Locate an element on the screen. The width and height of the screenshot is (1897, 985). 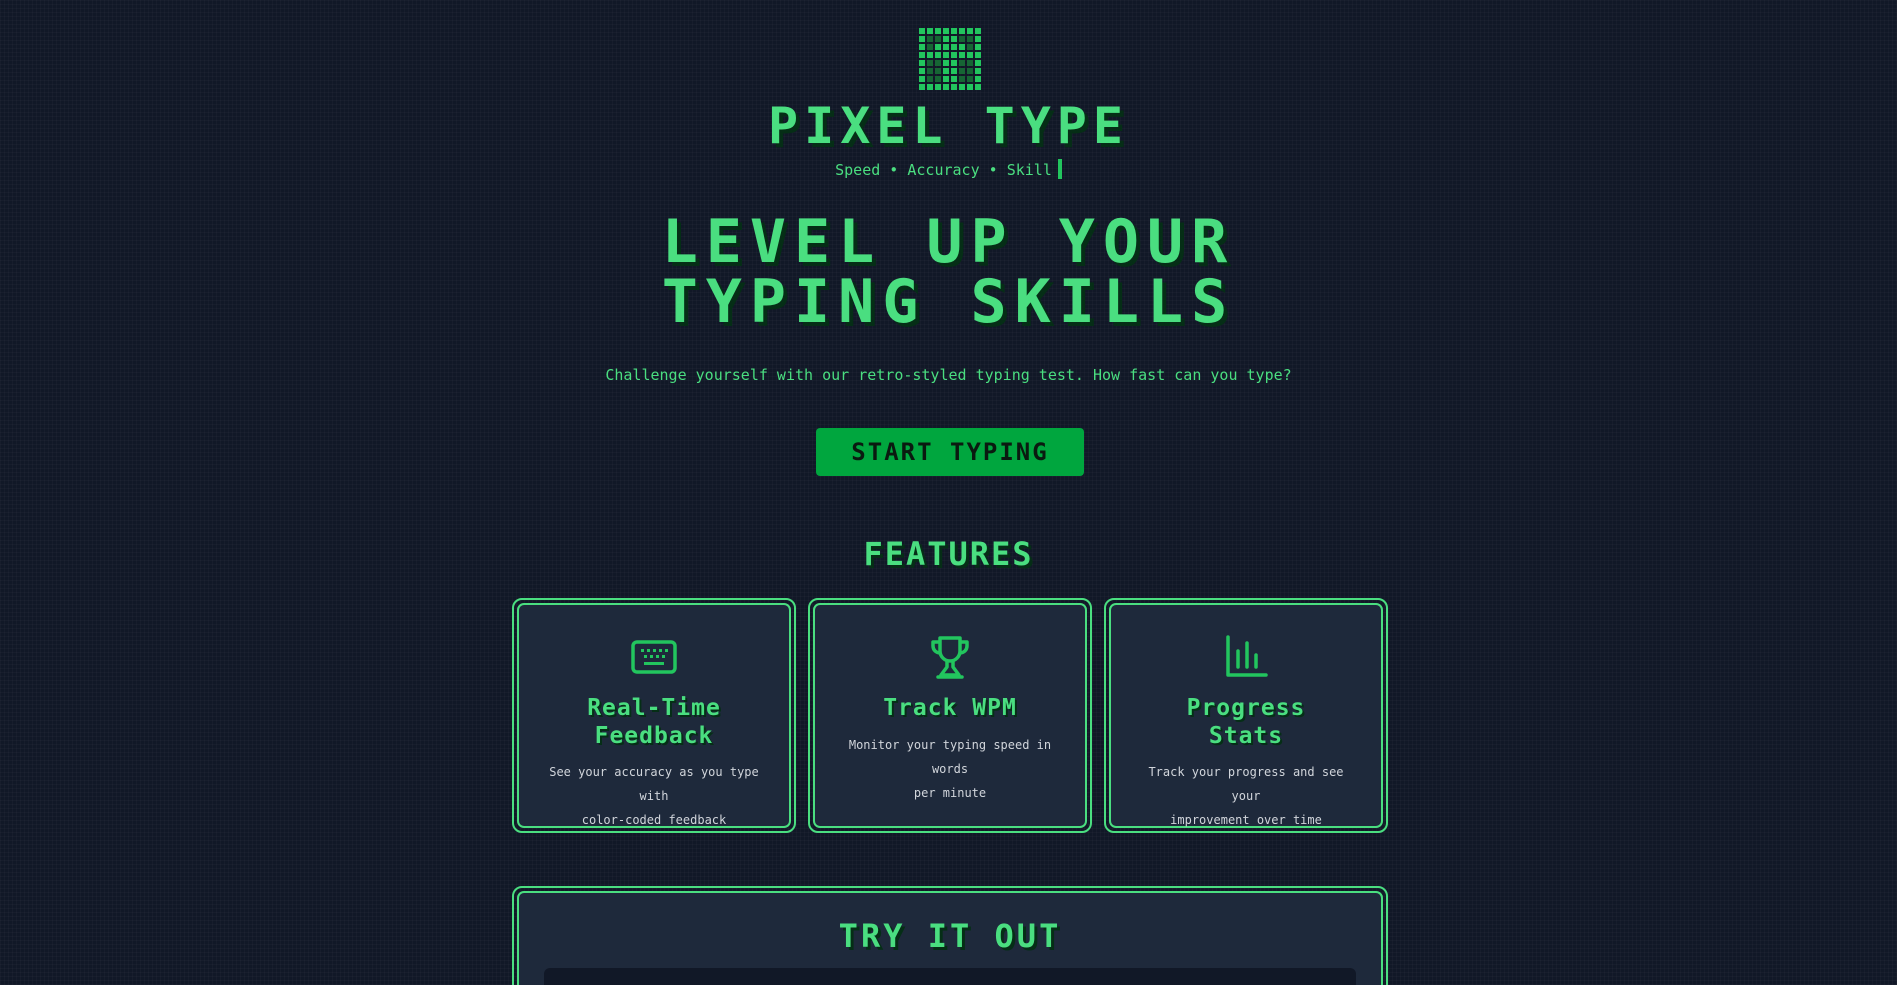
try-it-out-heading: TRY IT OUT is located at coordinates (950, 936).